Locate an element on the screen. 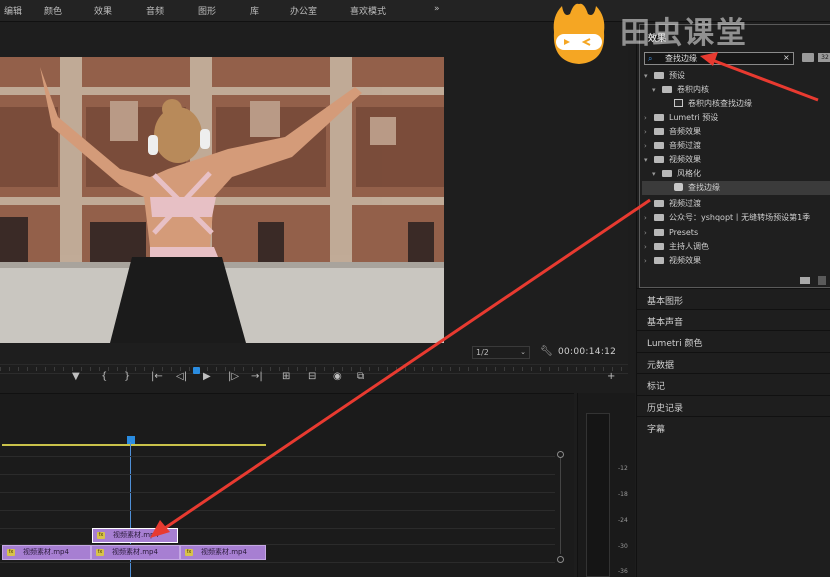  tree-item-convolution-find-edges: 卷积内核查找边缘 is located at coordinates (713, 104).